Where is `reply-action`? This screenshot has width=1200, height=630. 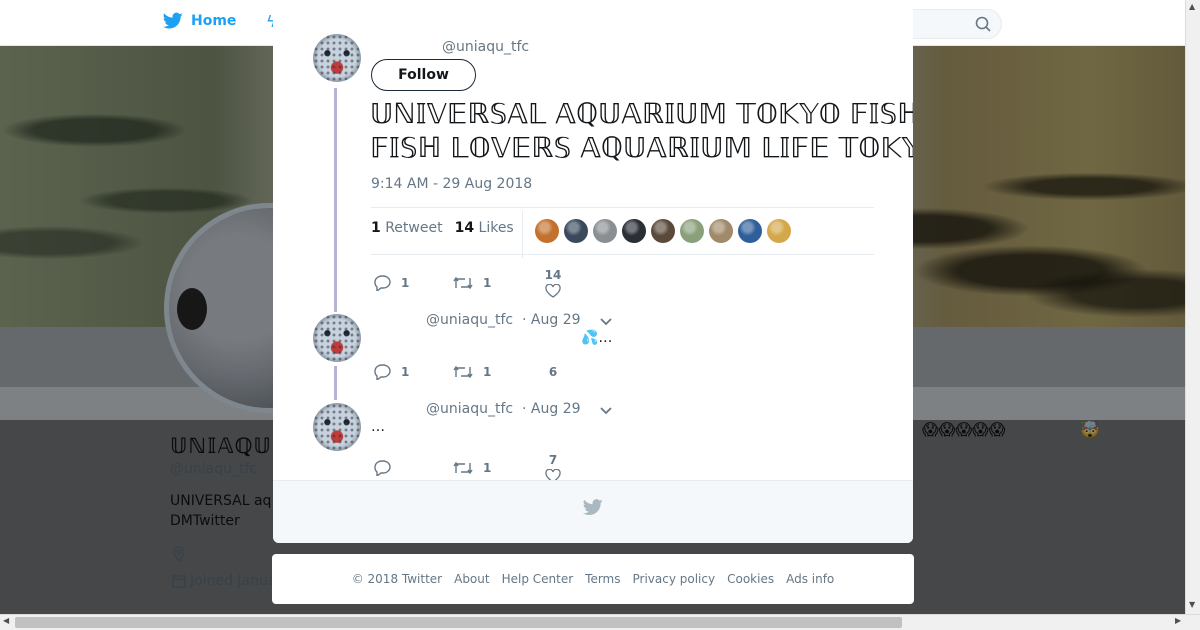
reply-action is located at coordinates (413, 468).